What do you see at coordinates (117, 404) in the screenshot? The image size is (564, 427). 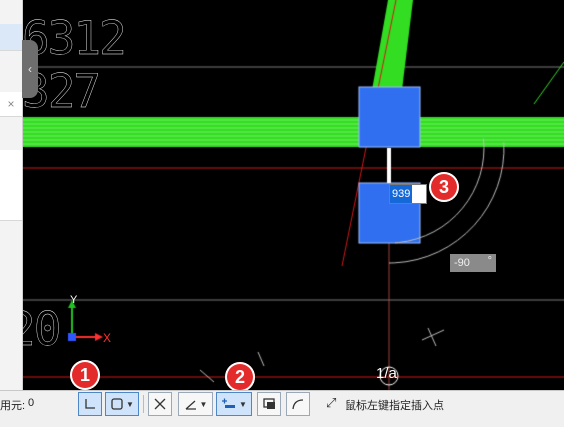 I see `snap-box-icon` at bounding box center [117, 404].